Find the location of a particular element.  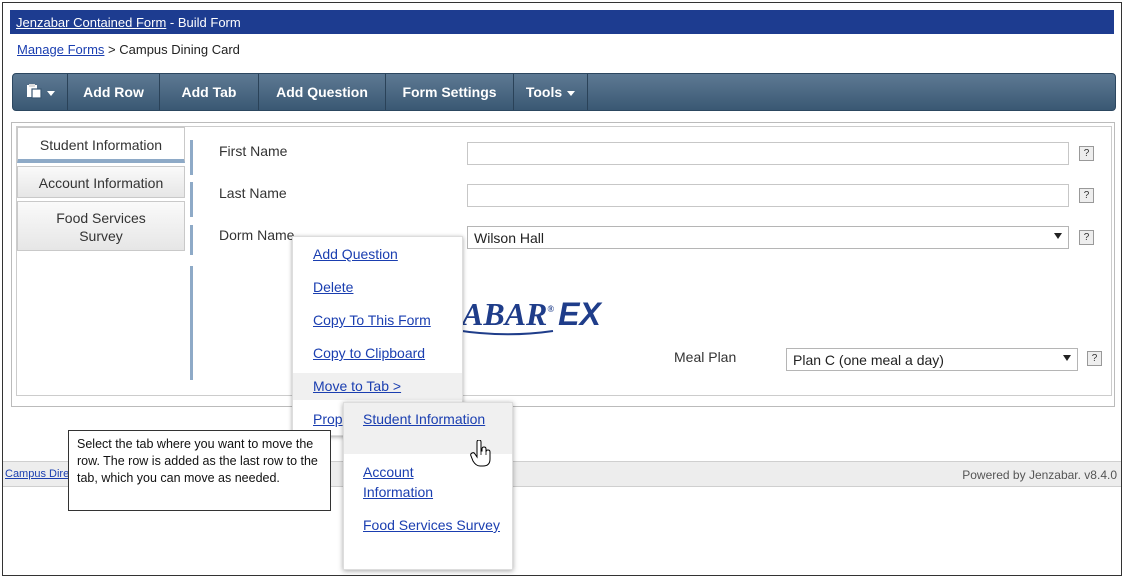

menu-item-copy-to-clipboard: Copy to Clipboard is located at coordinates (377, 353).